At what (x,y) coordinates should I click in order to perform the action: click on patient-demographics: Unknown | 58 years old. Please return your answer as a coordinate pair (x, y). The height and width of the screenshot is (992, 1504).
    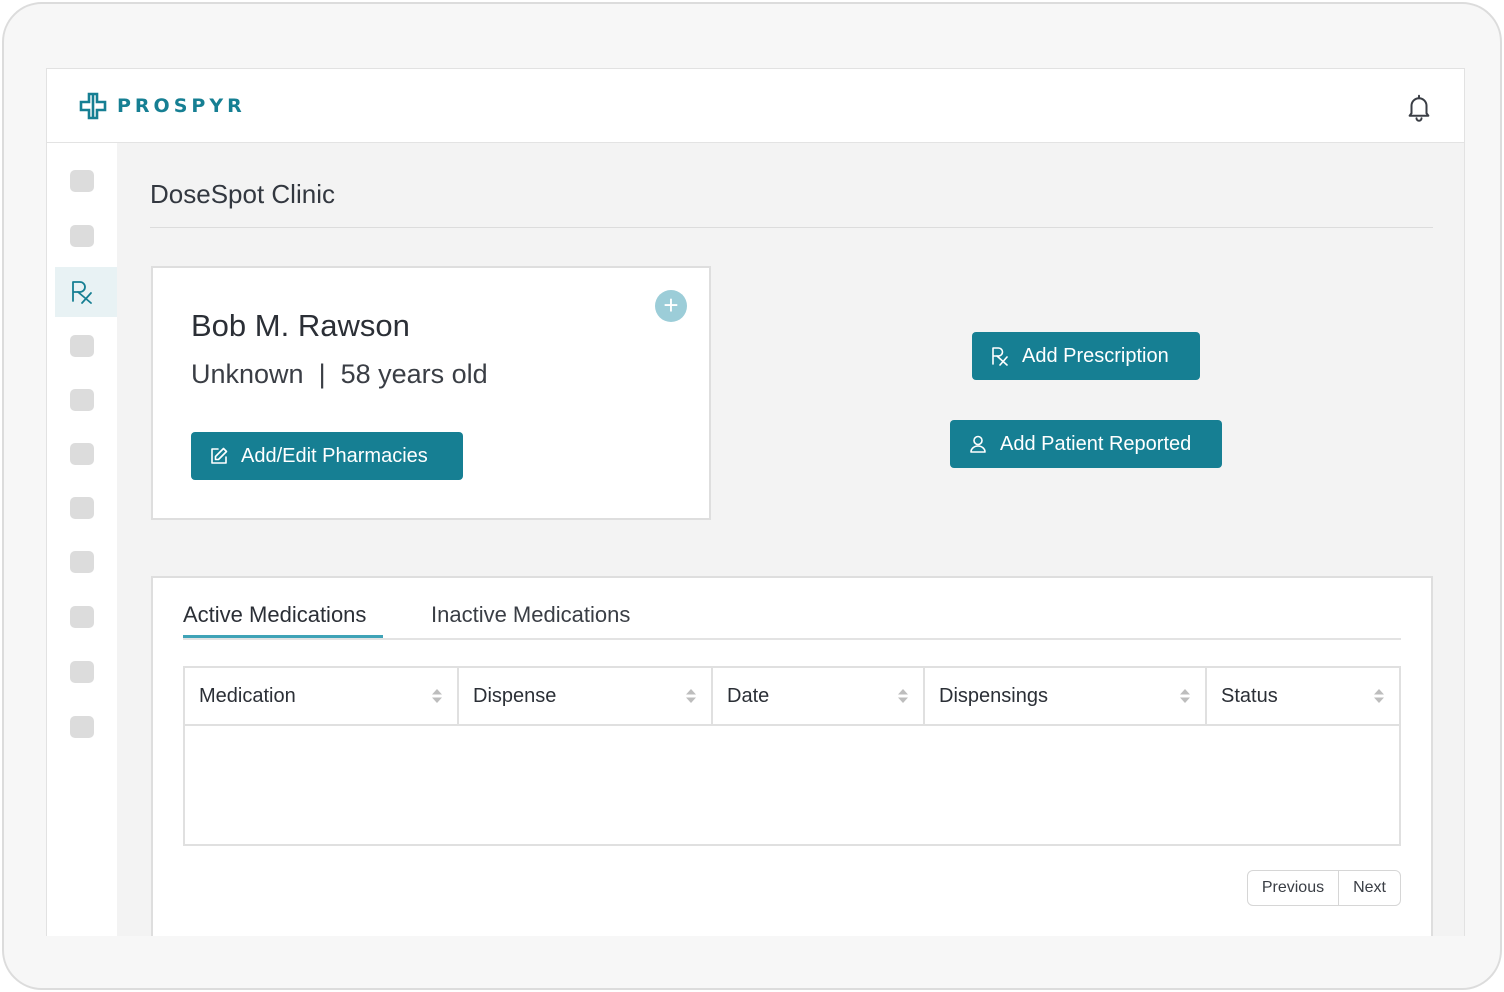
    Looking at the image, I should click on (339, 374).